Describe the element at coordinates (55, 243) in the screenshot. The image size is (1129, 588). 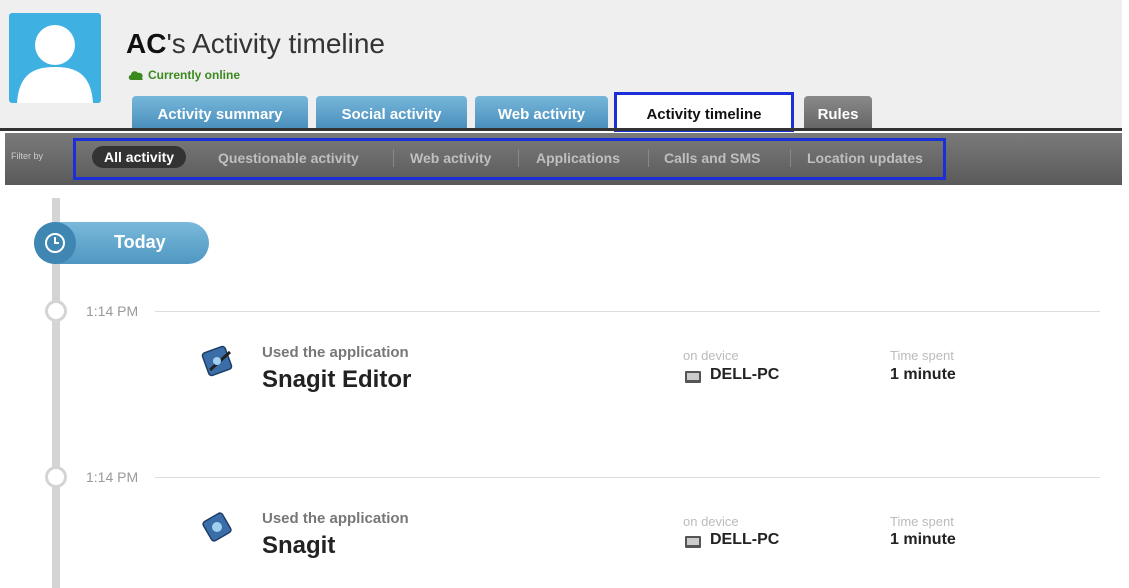
I see `clock-icon` at that location.